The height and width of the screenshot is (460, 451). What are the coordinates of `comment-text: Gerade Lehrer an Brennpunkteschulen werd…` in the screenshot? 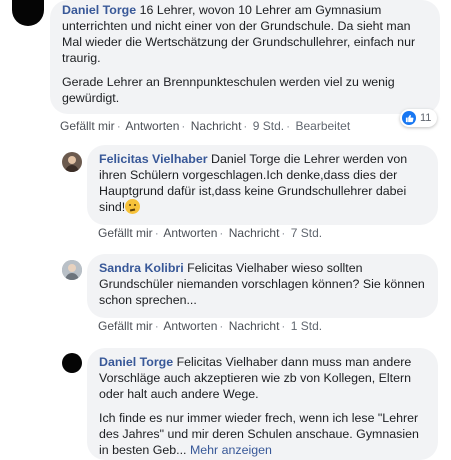 It's located at (228, 90).